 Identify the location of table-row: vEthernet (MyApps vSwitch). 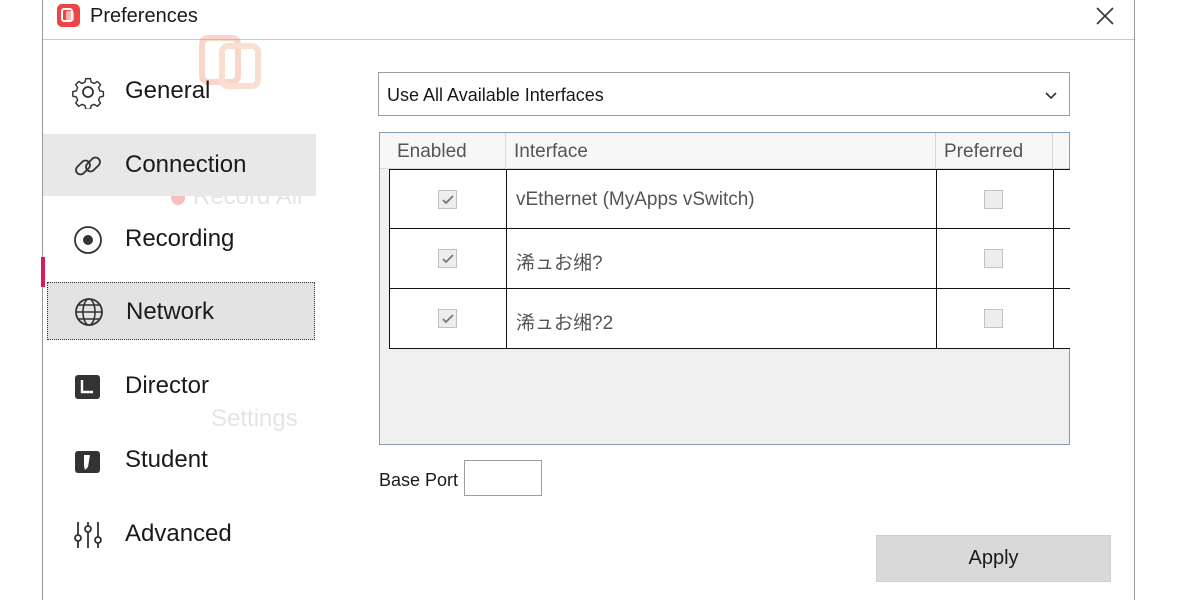
(729, 199).